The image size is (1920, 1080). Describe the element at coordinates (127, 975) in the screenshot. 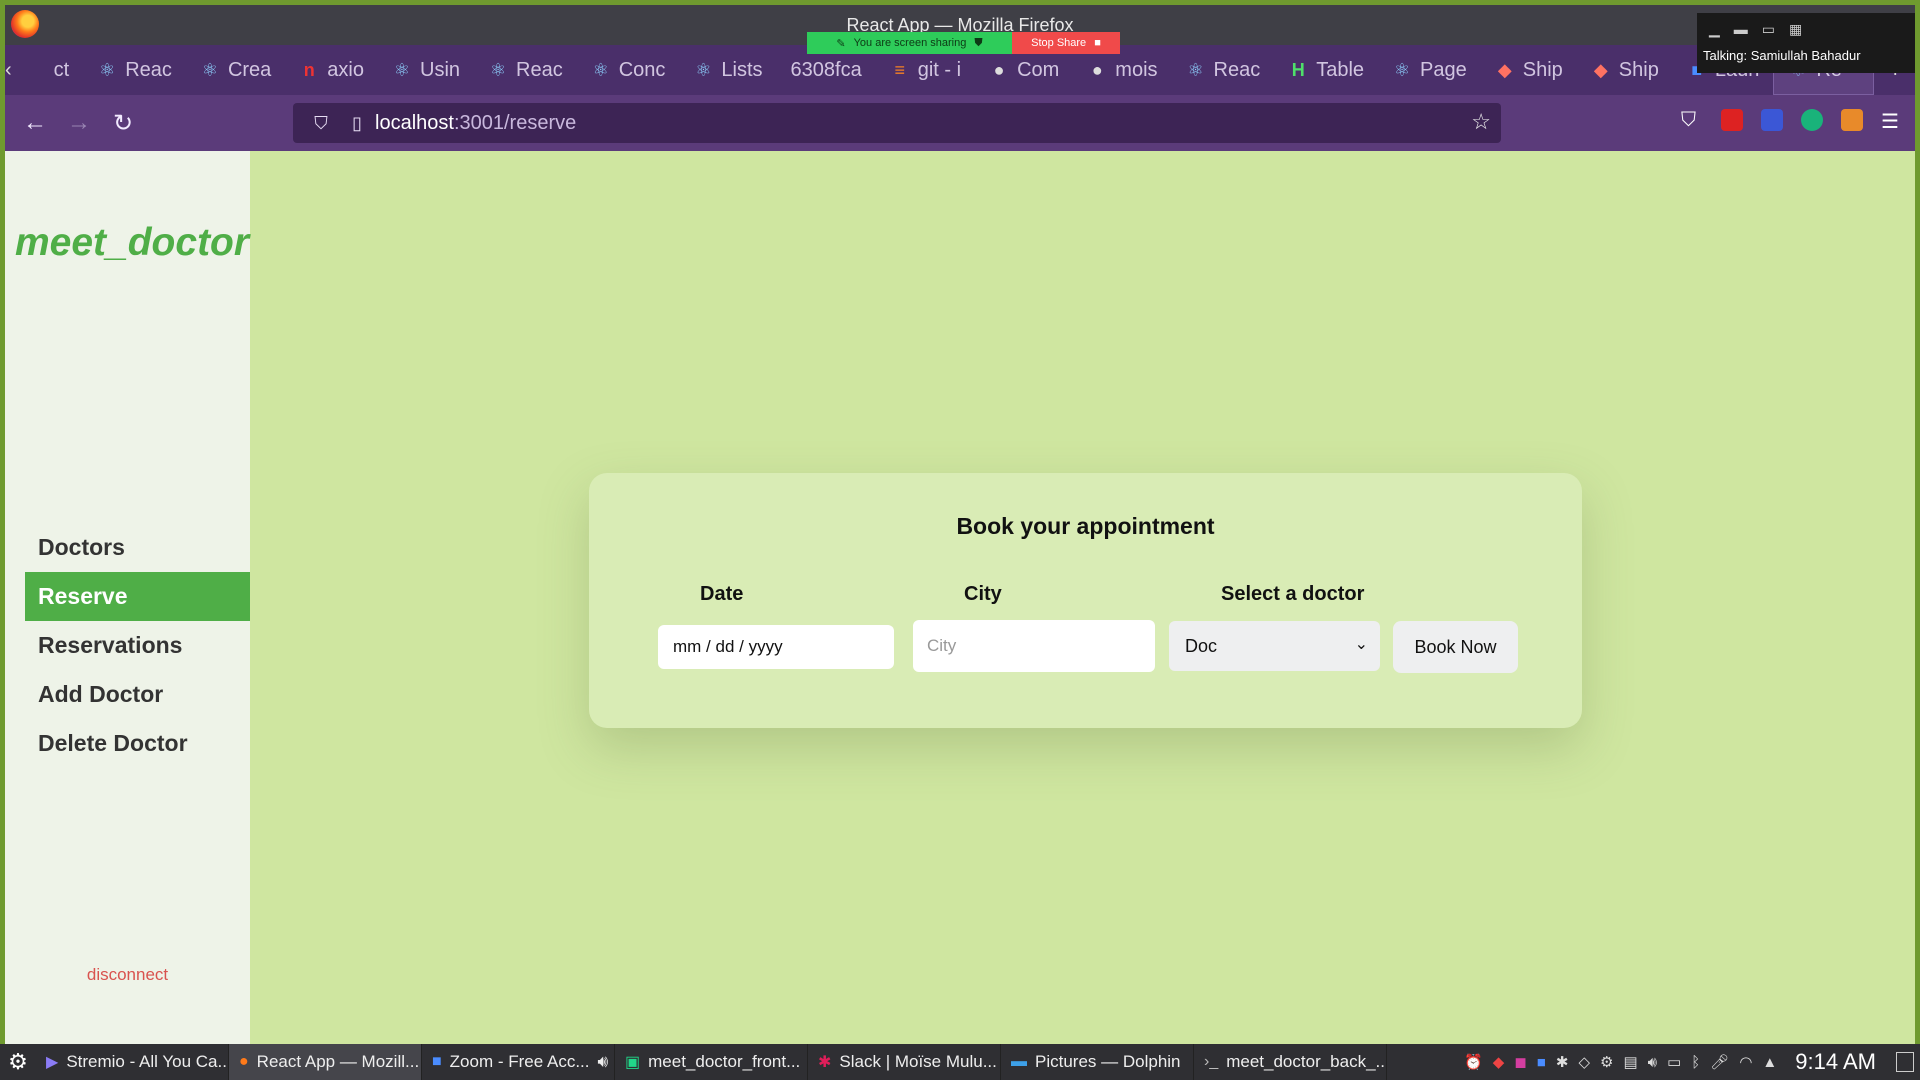

I see `disconnect-link: disconnect` at that location.